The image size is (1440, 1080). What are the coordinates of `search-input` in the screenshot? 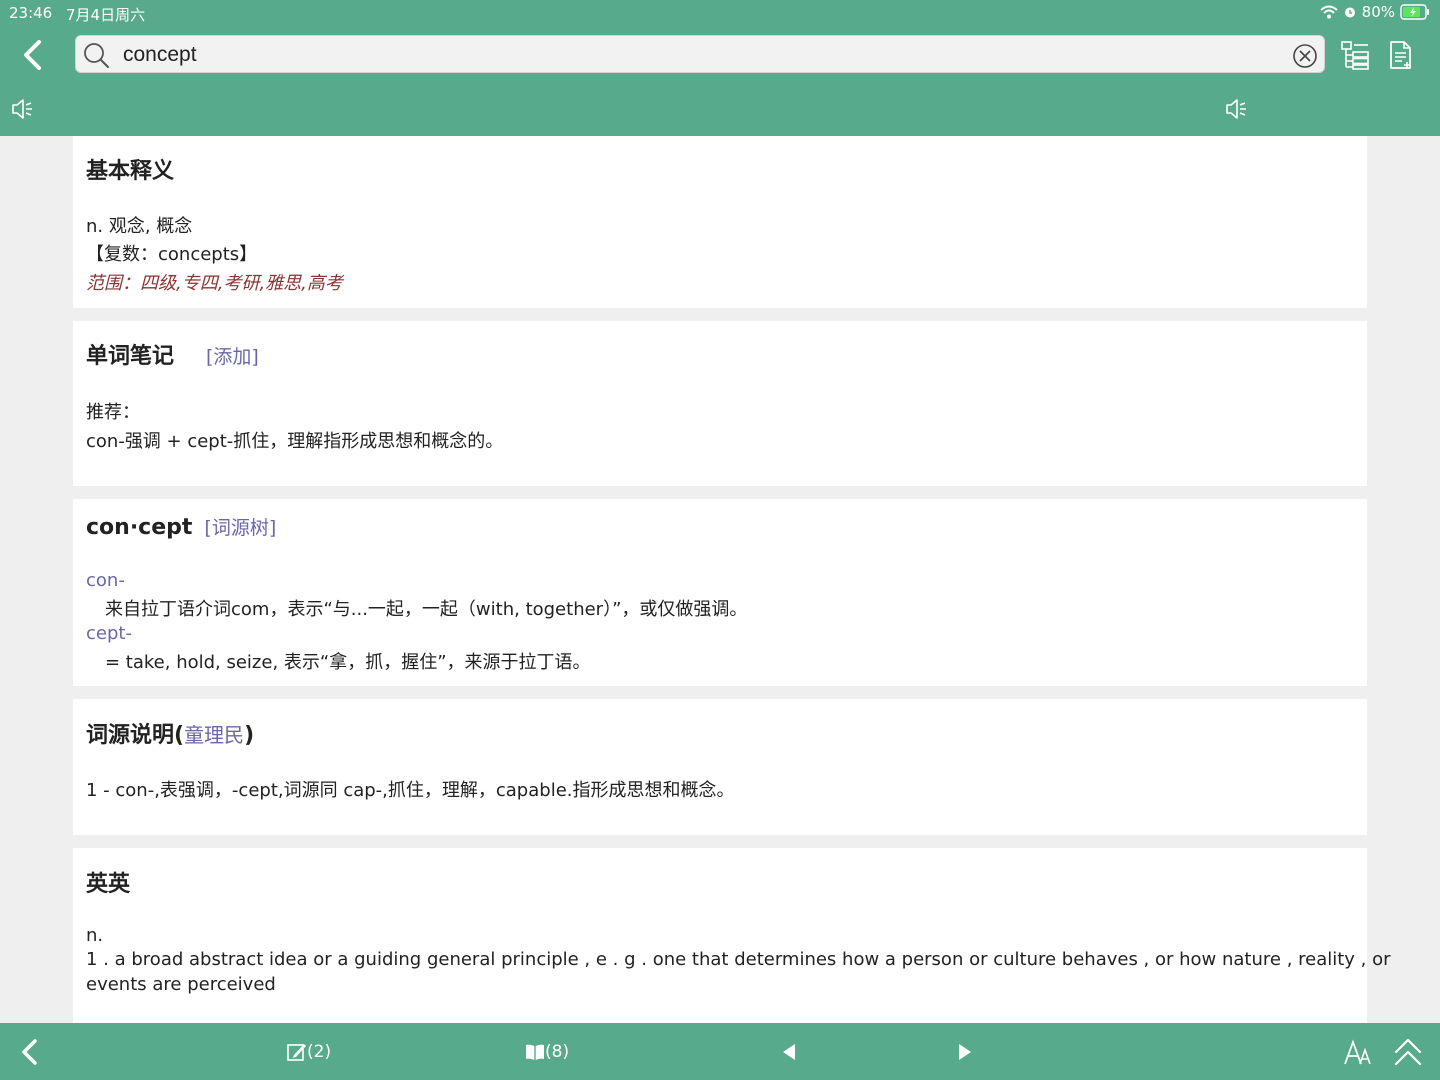 It's located at (698, 55).